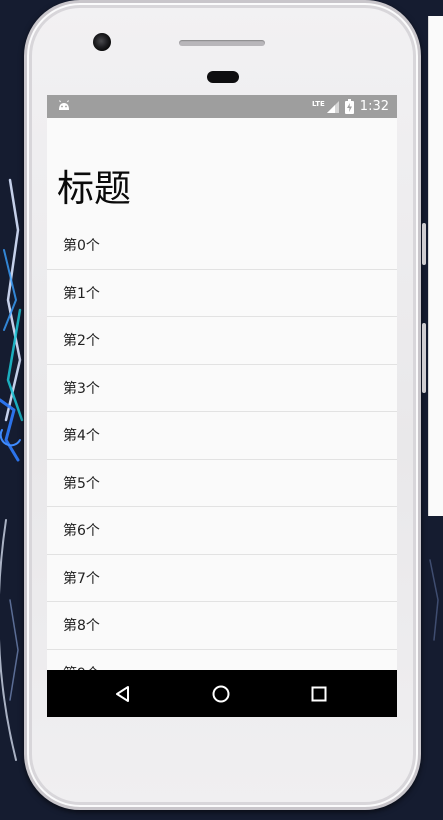  I want to click on recents-square-icon, so click(319, 694).